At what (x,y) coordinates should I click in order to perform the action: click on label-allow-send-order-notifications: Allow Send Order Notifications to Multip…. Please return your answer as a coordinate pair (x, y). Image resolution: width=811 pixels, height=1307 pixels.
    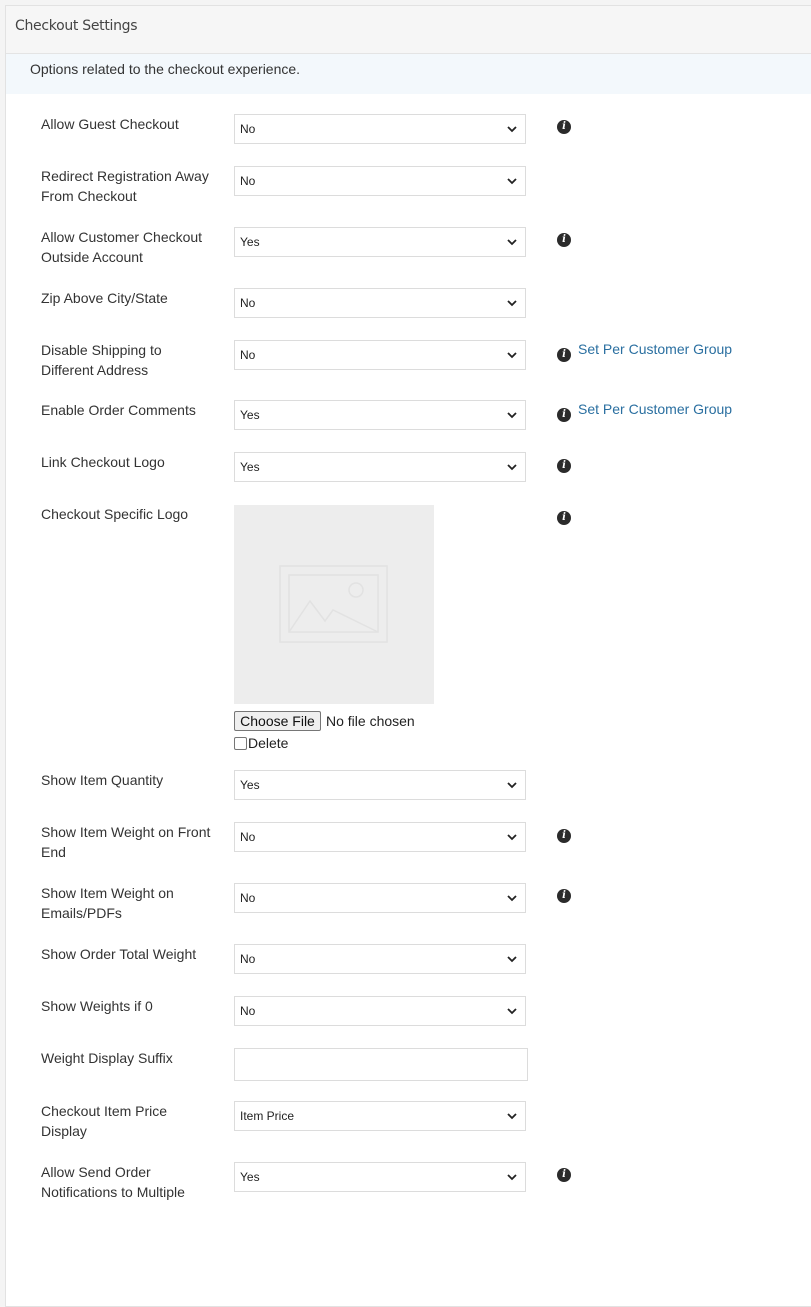
    Looking at the image, I should click on (113, 1182).